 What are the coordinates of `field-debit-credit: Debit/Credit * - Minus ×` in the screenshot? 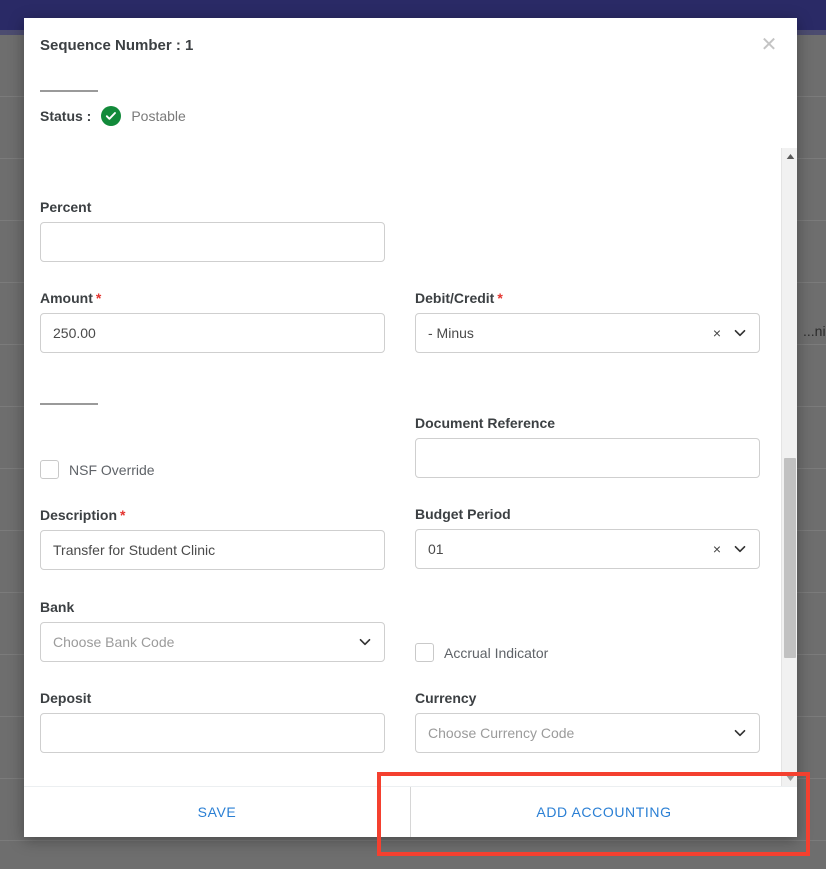 It's located at (587, 321).